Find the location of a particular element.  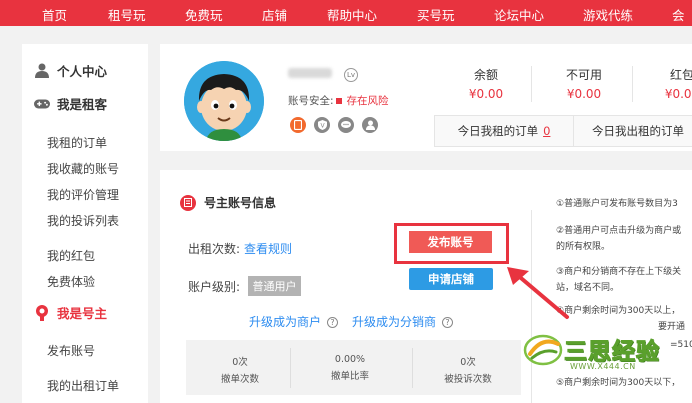

nav-item-shop: 店铺 is located at coordinates (274, 14).